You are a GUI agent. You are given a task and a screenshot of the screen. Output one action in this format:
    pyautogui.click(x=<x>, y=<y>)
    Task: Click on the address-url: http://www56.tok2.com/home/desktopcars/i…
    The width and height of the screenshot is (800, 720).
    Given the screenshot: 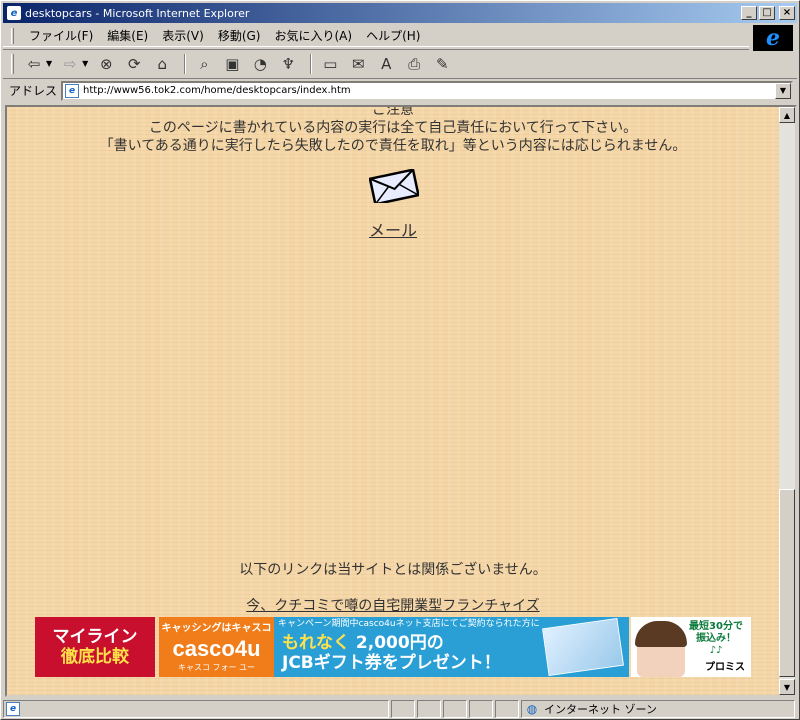 What is the action you would take?
    pyautogui.click(x=217, y=90)
    